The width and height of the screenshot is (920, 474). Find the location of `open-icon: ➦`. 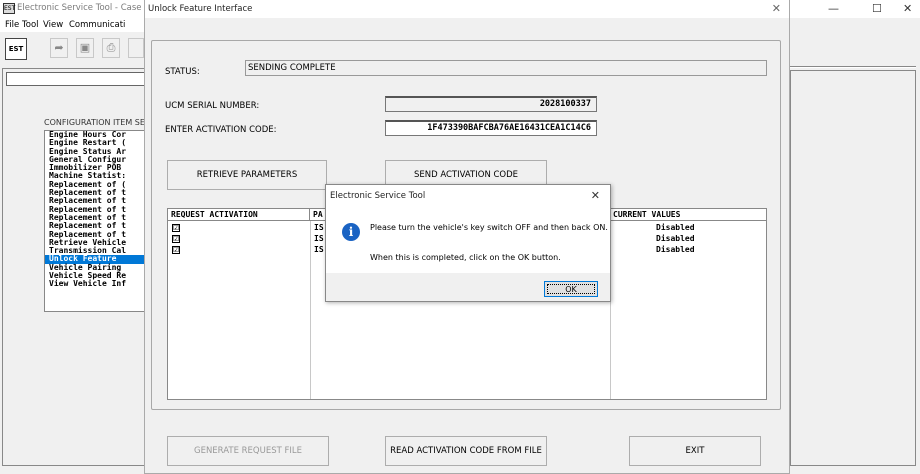

open-icon: ➦ is located at coordinates (59, 48).